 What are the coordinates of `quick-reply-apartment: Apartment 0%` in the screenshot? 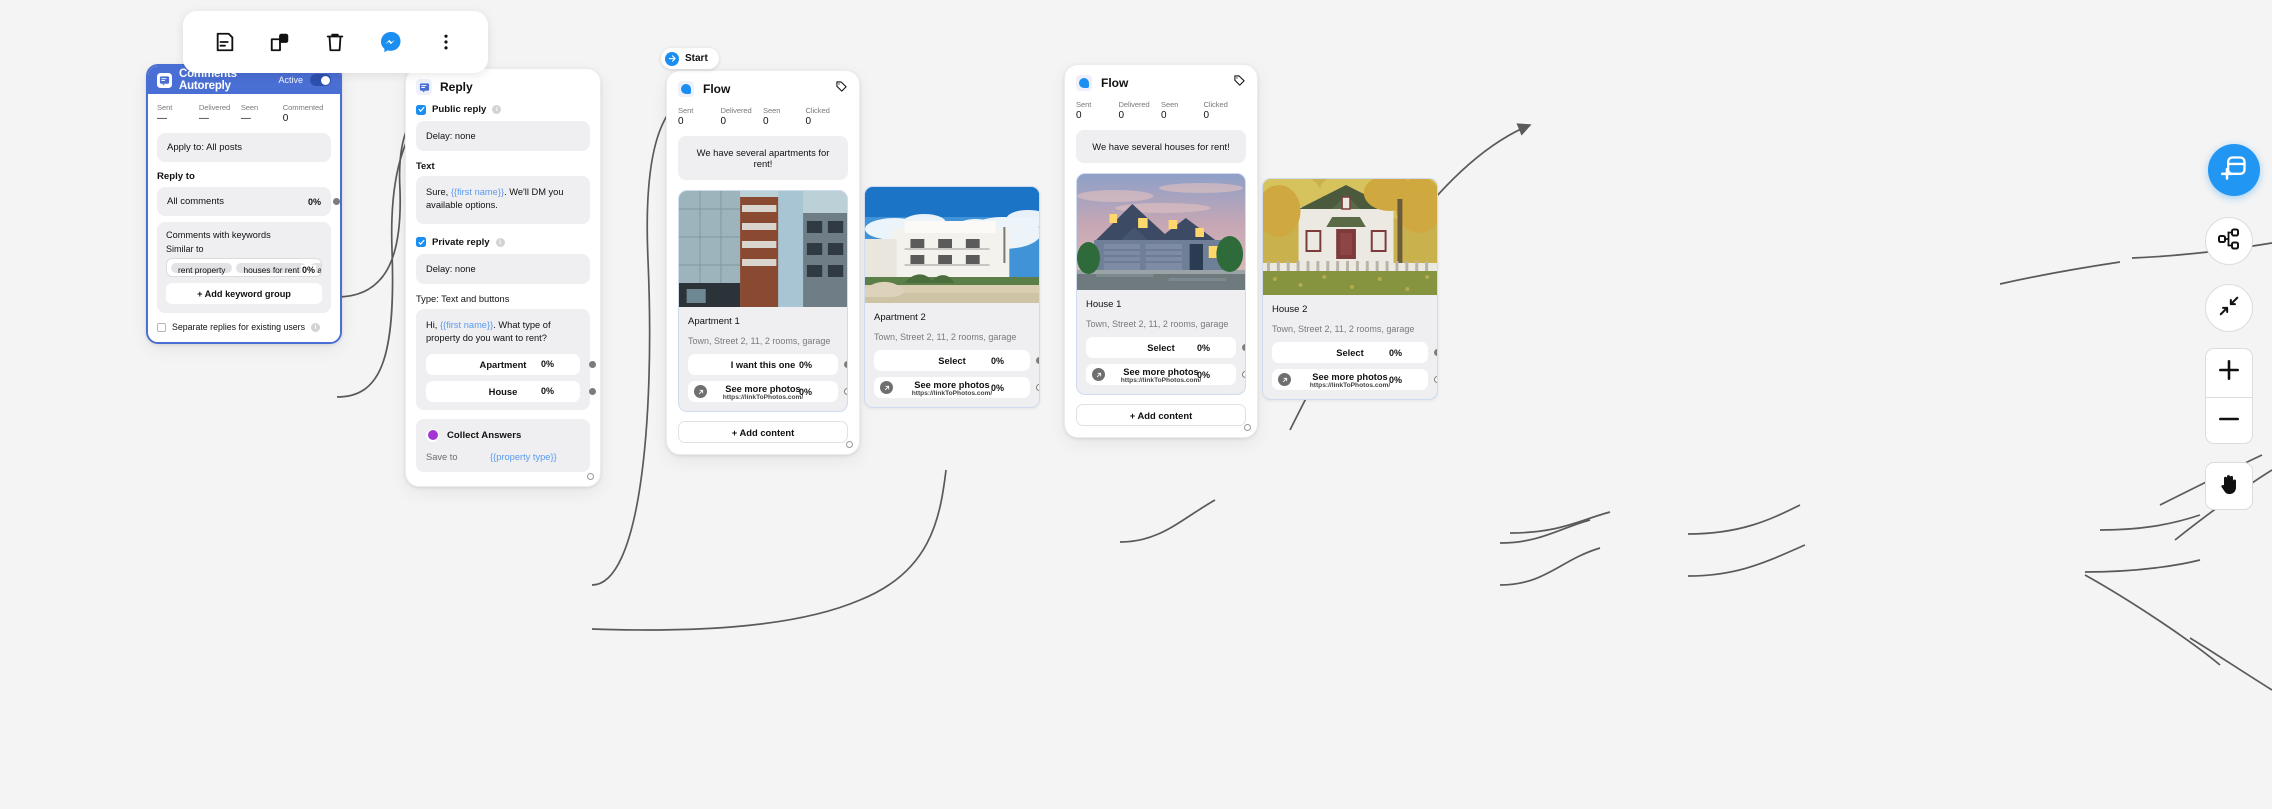 It's located at (511, 364).